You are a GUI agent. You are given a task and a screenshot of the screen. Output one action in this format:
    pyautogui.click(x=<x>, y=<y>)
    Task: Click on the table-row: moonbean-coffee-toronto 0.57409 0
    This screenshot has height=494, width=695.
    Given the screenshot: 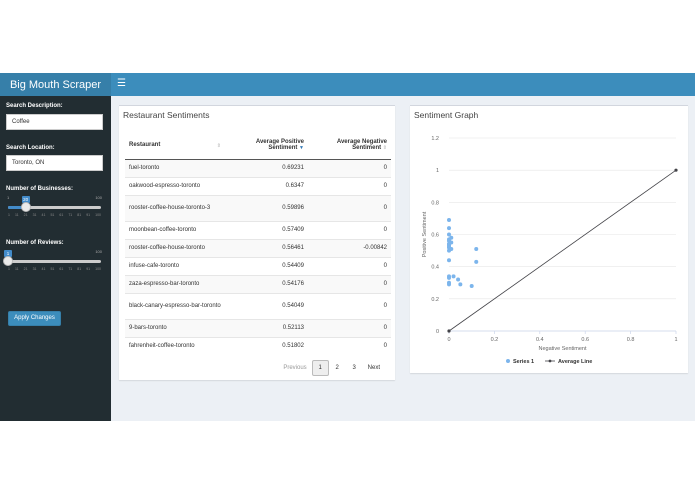 What is the action you would take?
    pyautogui.click(x=258, y=229)
    